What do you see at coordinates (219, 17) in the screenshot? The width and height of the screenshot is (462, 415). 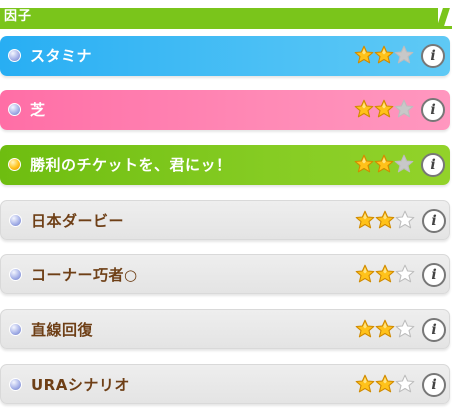 I see `header-tab: 因子` at bounding box center [219, 17].